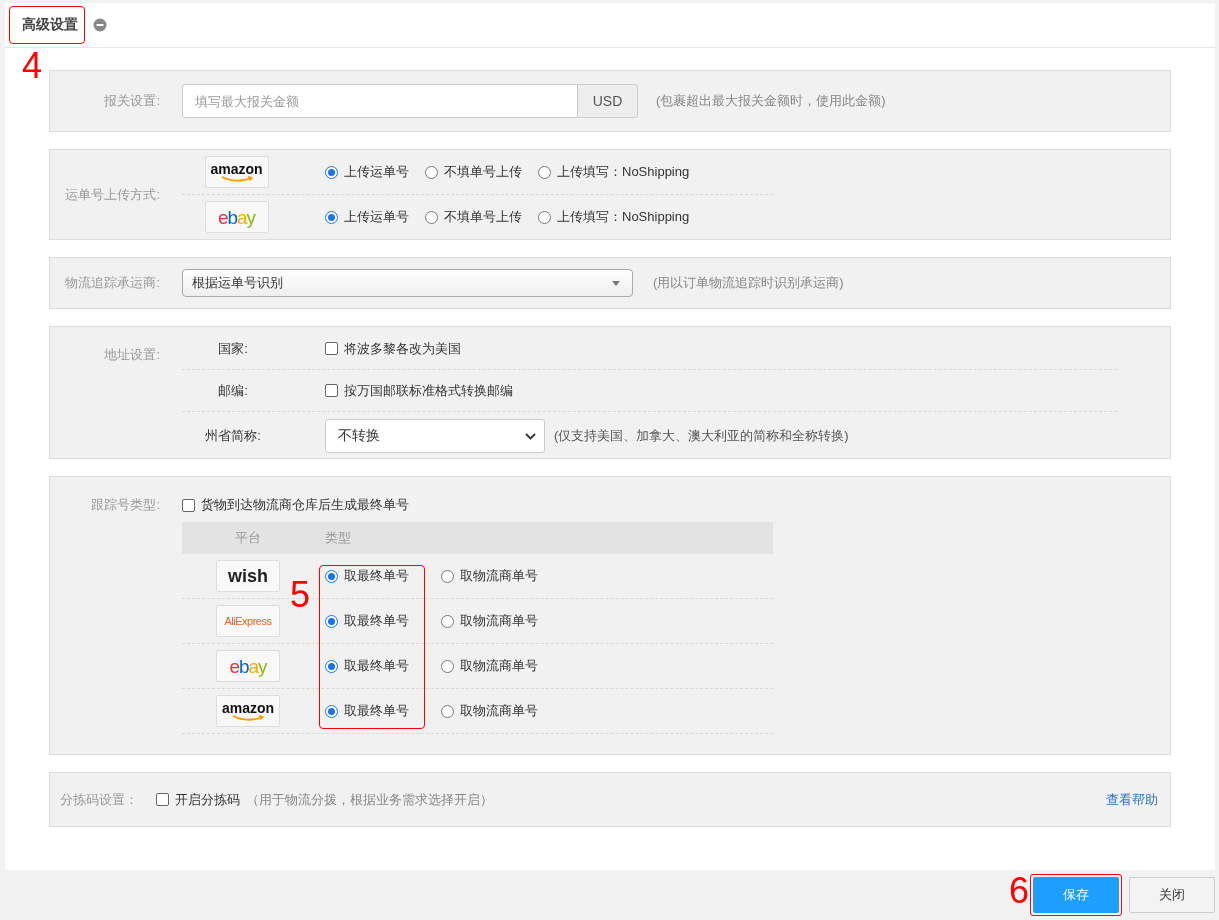 The image size is (1219, 920). Describe the element at coordinates (233, 436) in the screenshot. I see `field-label: 州省简称:` at that location.